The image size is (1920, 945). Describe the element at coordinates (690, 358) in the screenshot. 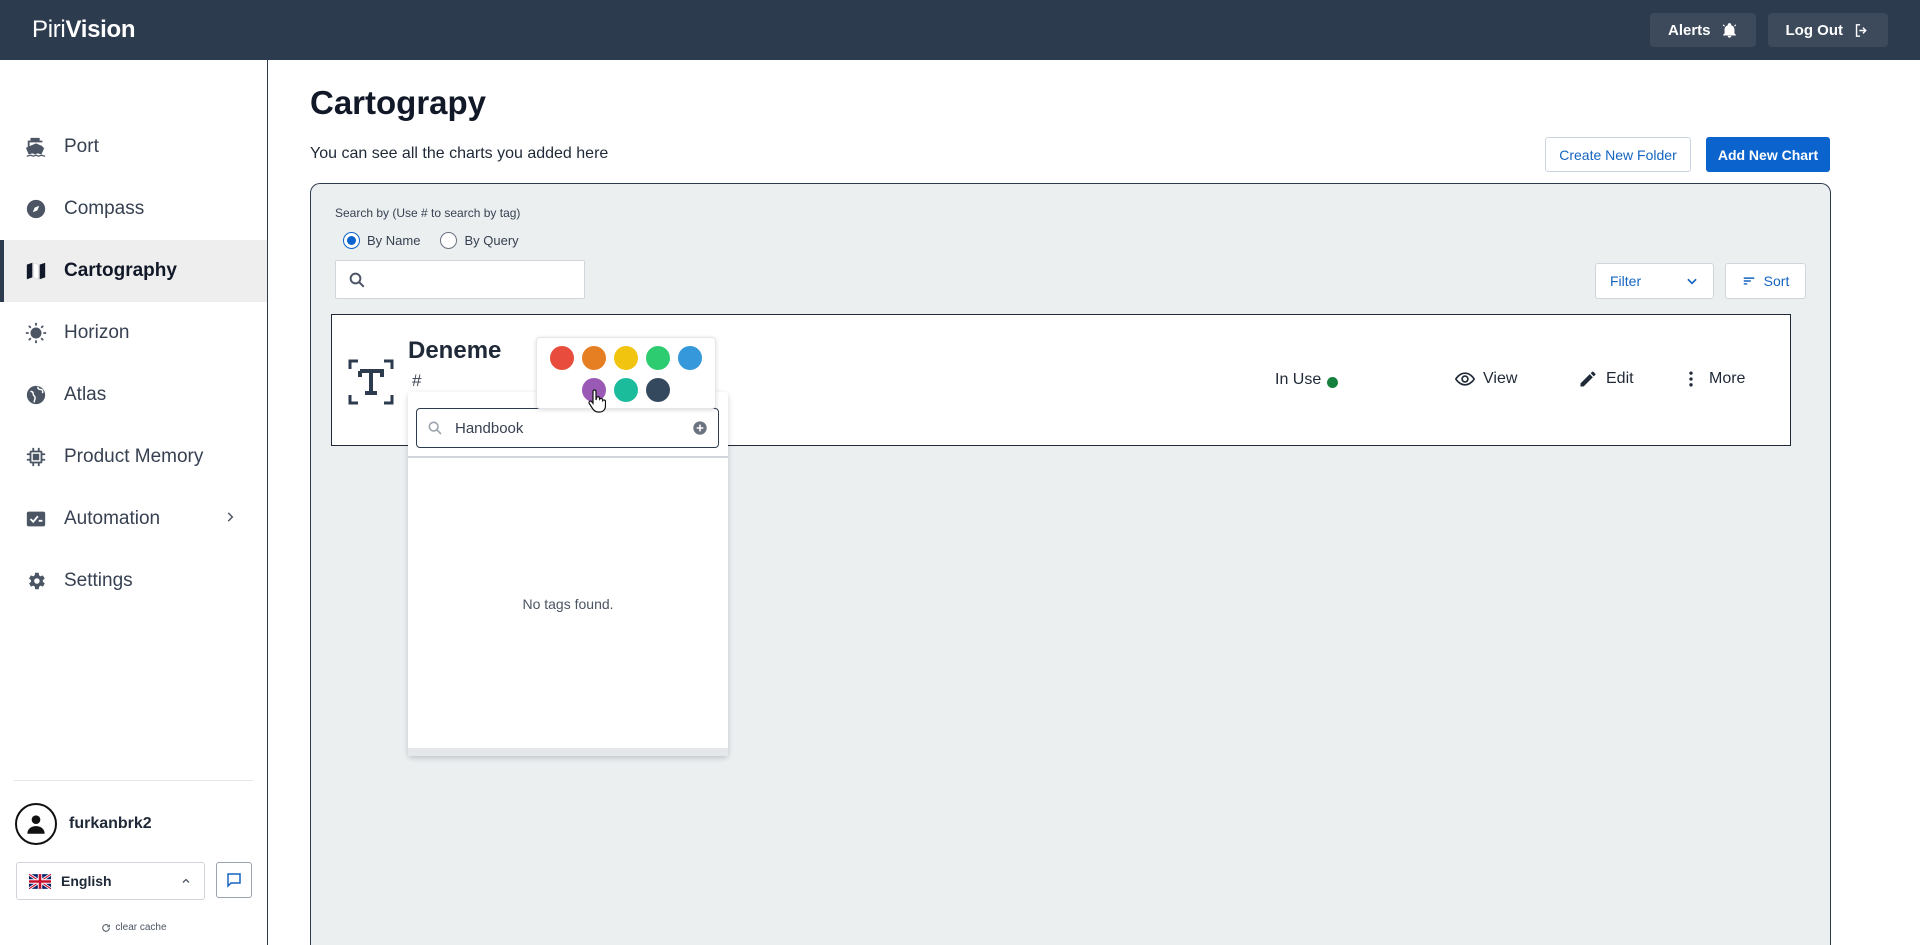

I see `color-swatch-blue` at that location.